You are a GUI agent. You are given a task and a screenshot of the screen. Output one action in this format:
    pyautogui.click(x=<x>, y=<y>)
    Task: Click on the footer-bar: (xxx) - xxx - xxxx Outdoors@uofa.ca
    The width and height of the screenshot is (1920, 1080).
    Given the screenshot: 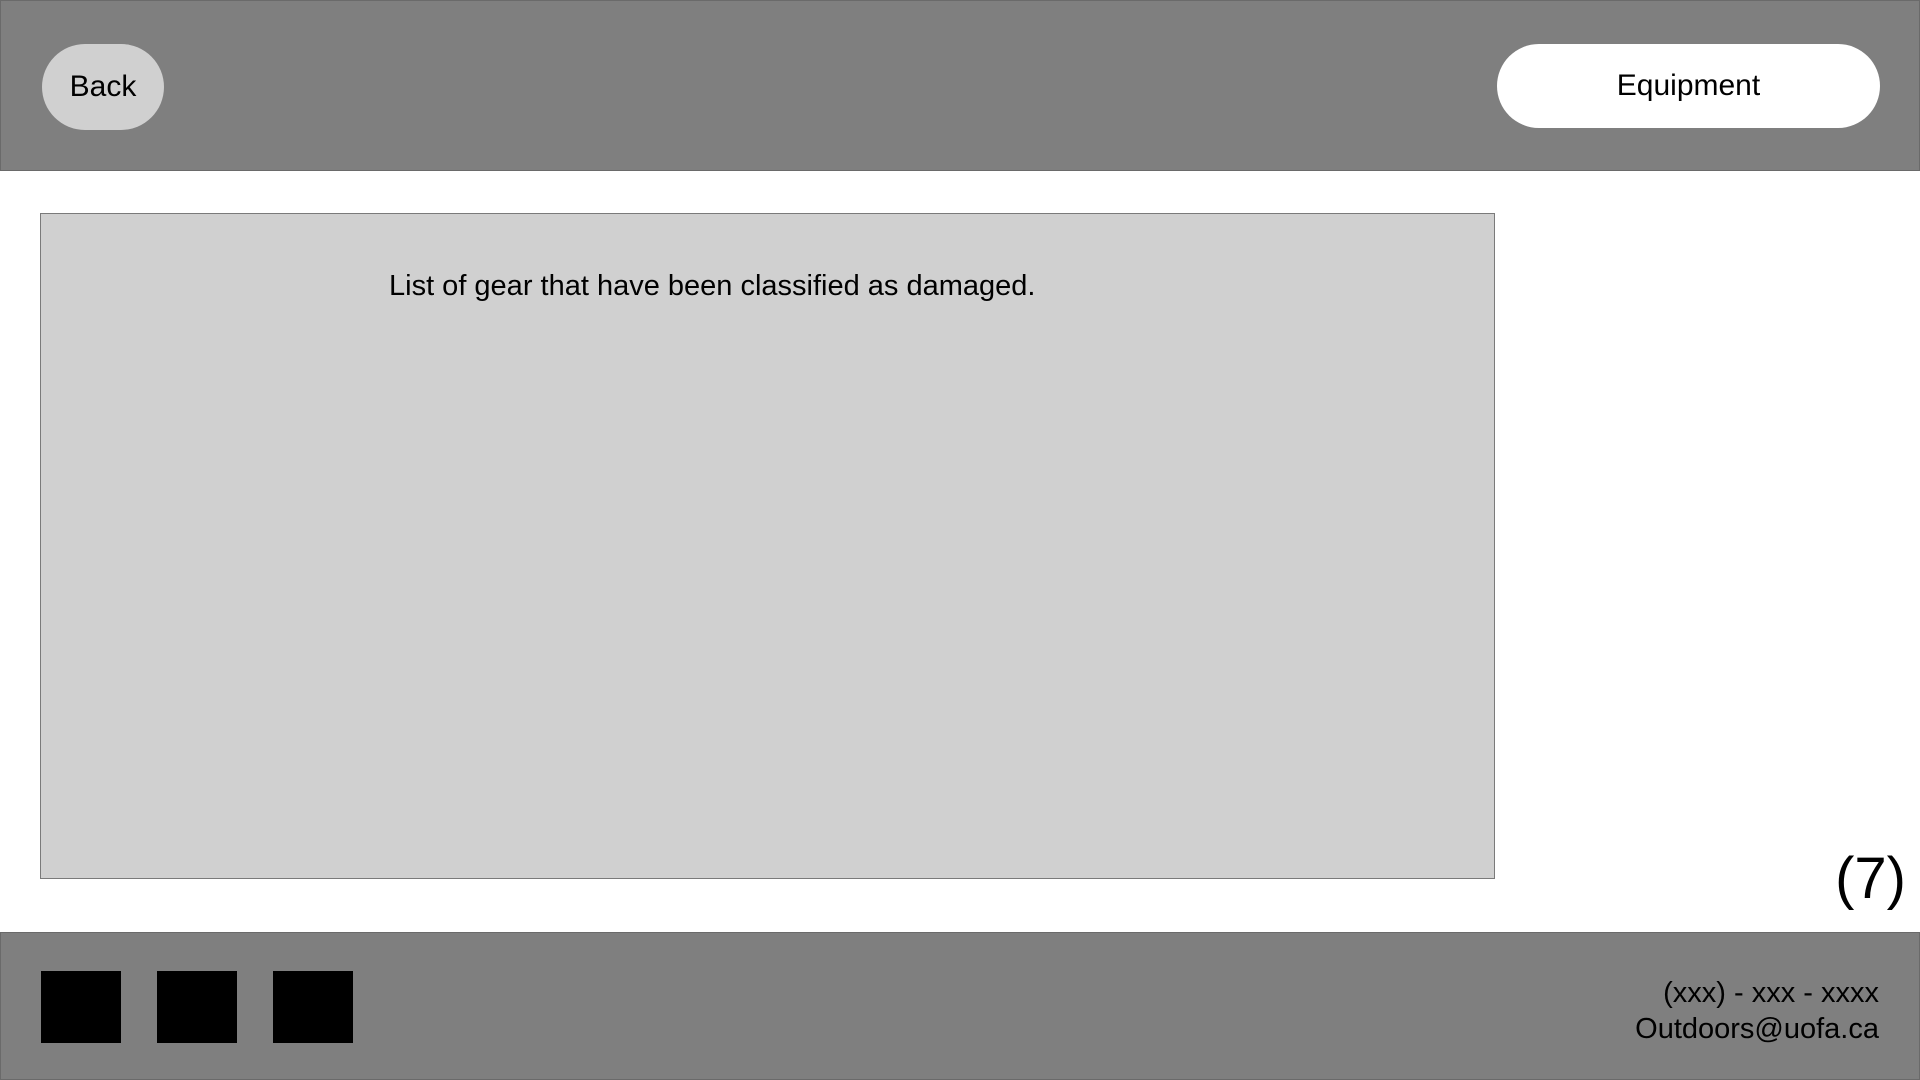 What is the action you would take?
    pyautogui.click(x=960, y=1006)
    